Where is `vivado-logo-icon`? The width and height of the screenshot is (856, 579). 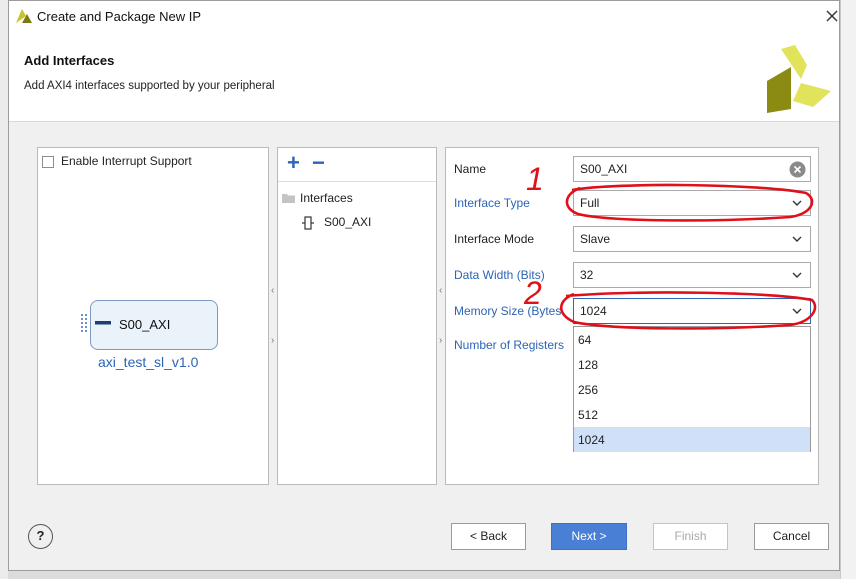 vivado-logo-icon is located at coordinates (799, 79).